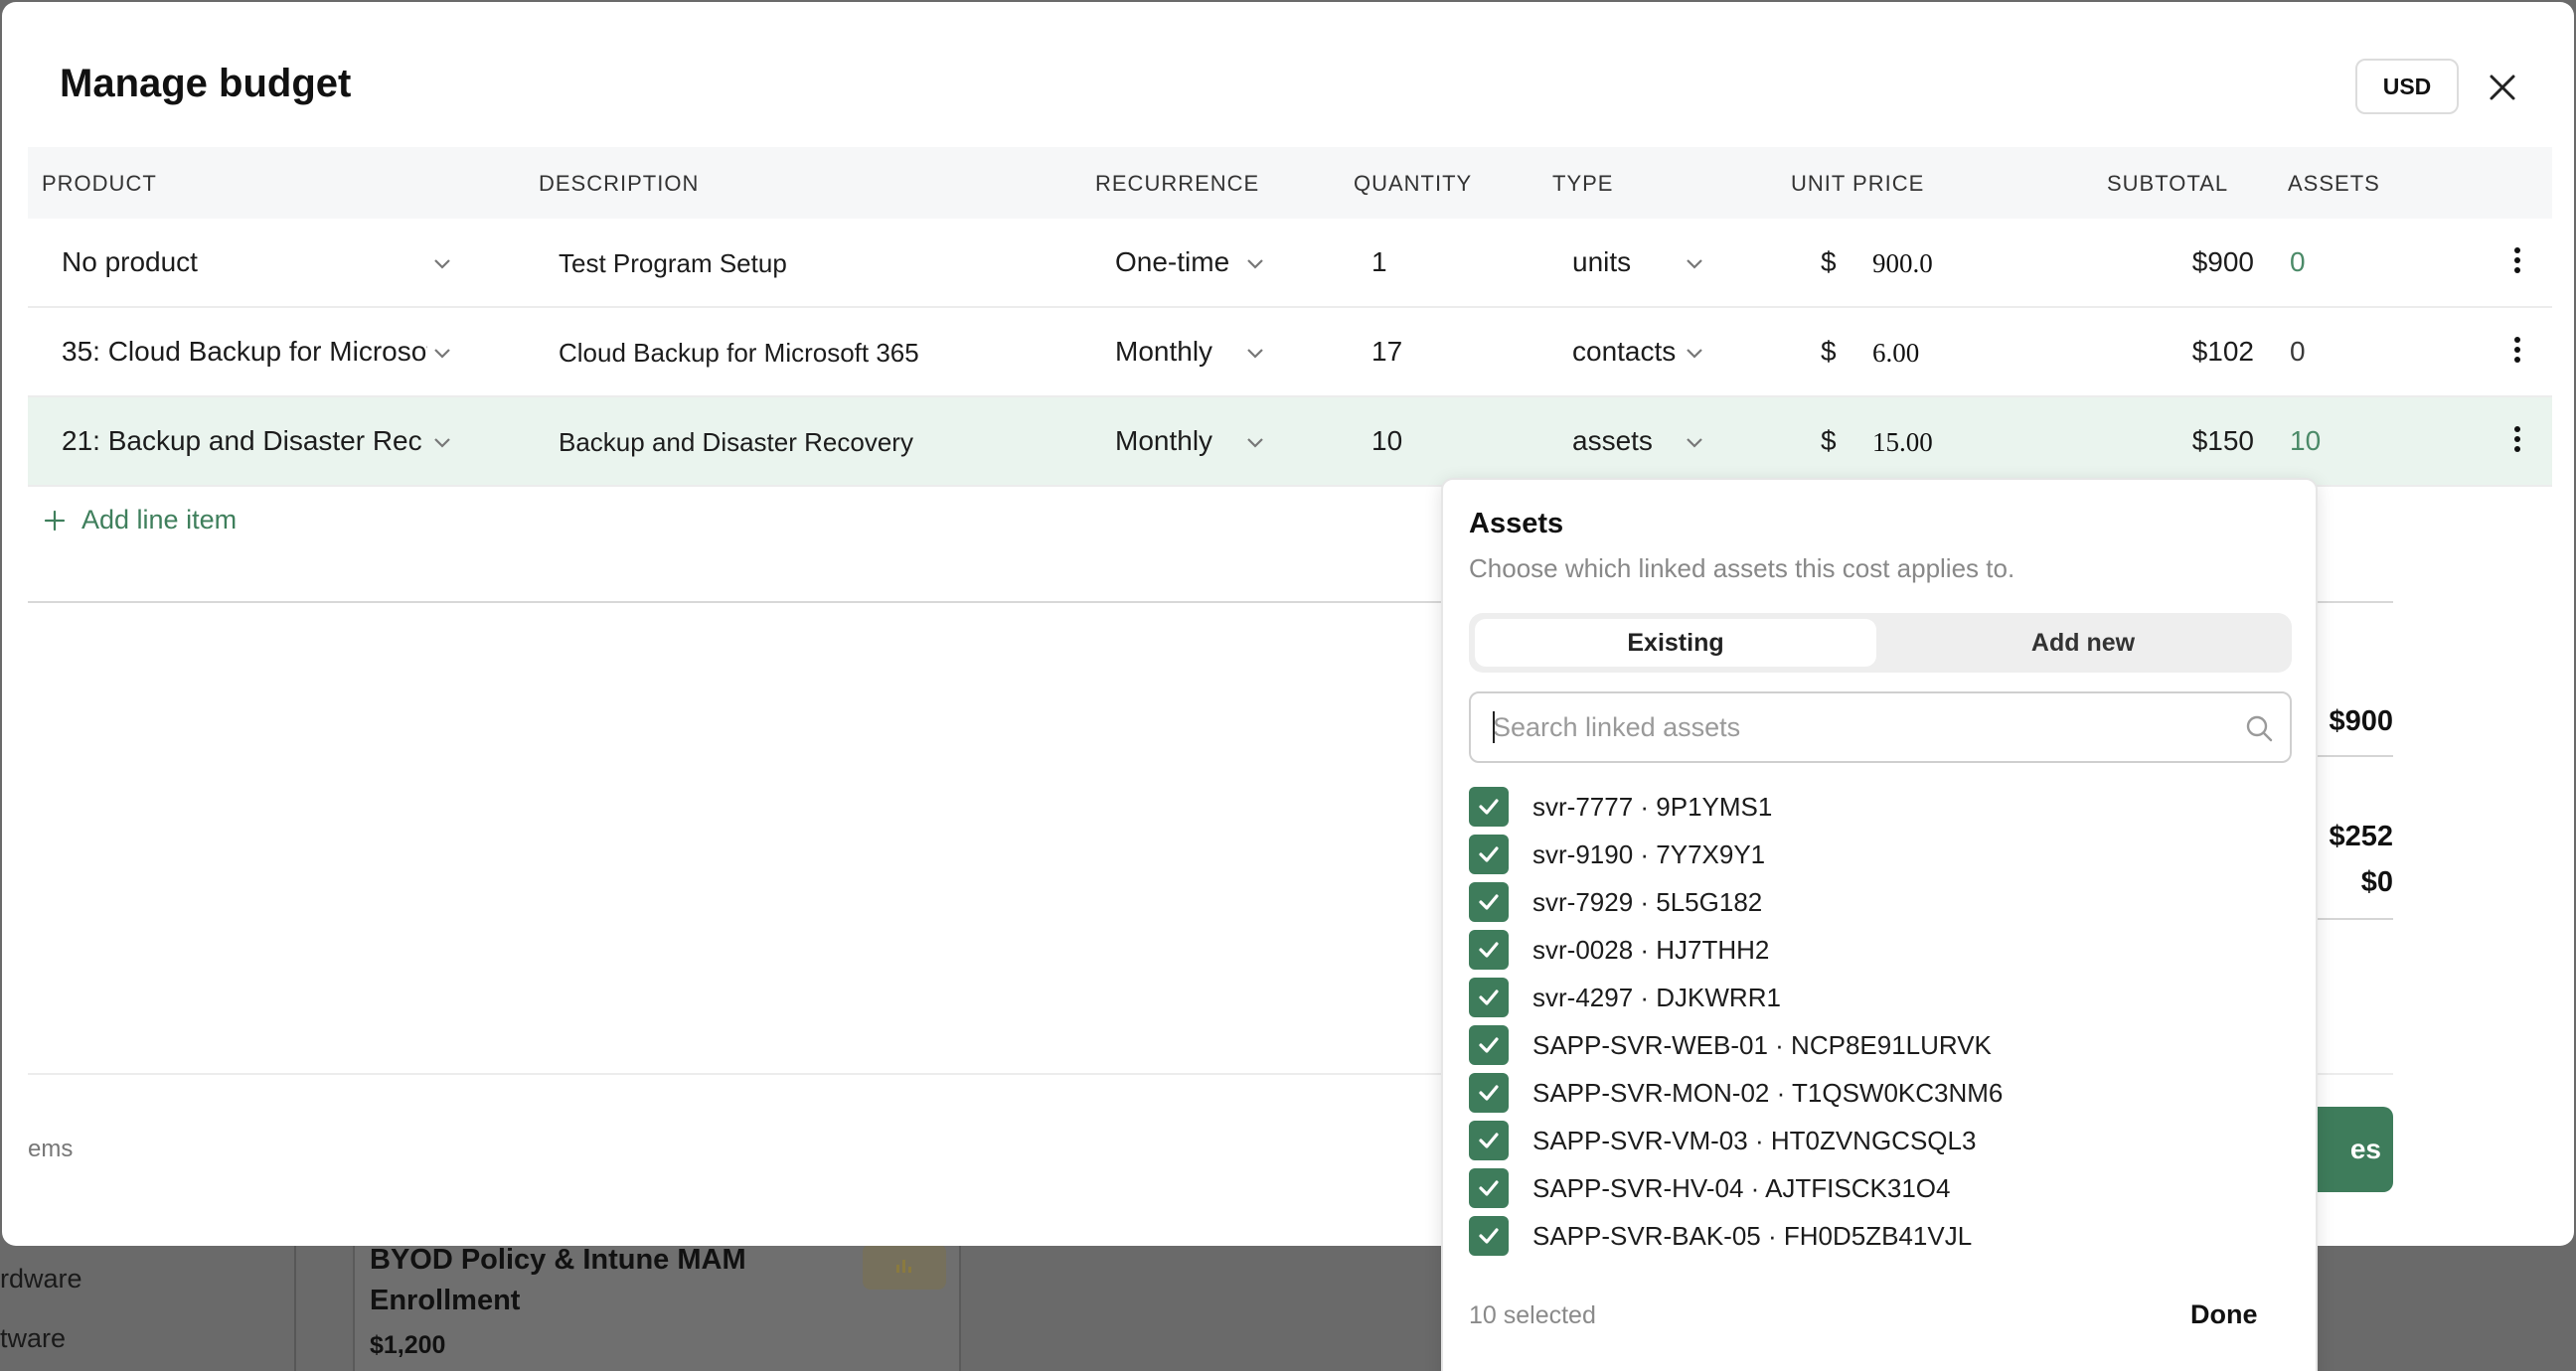 Image resolution: width=2576 pixels, height=1371 pixels. I want to click on asset-option: svr-0028 · HJ7THH2, so click(1619, 950).